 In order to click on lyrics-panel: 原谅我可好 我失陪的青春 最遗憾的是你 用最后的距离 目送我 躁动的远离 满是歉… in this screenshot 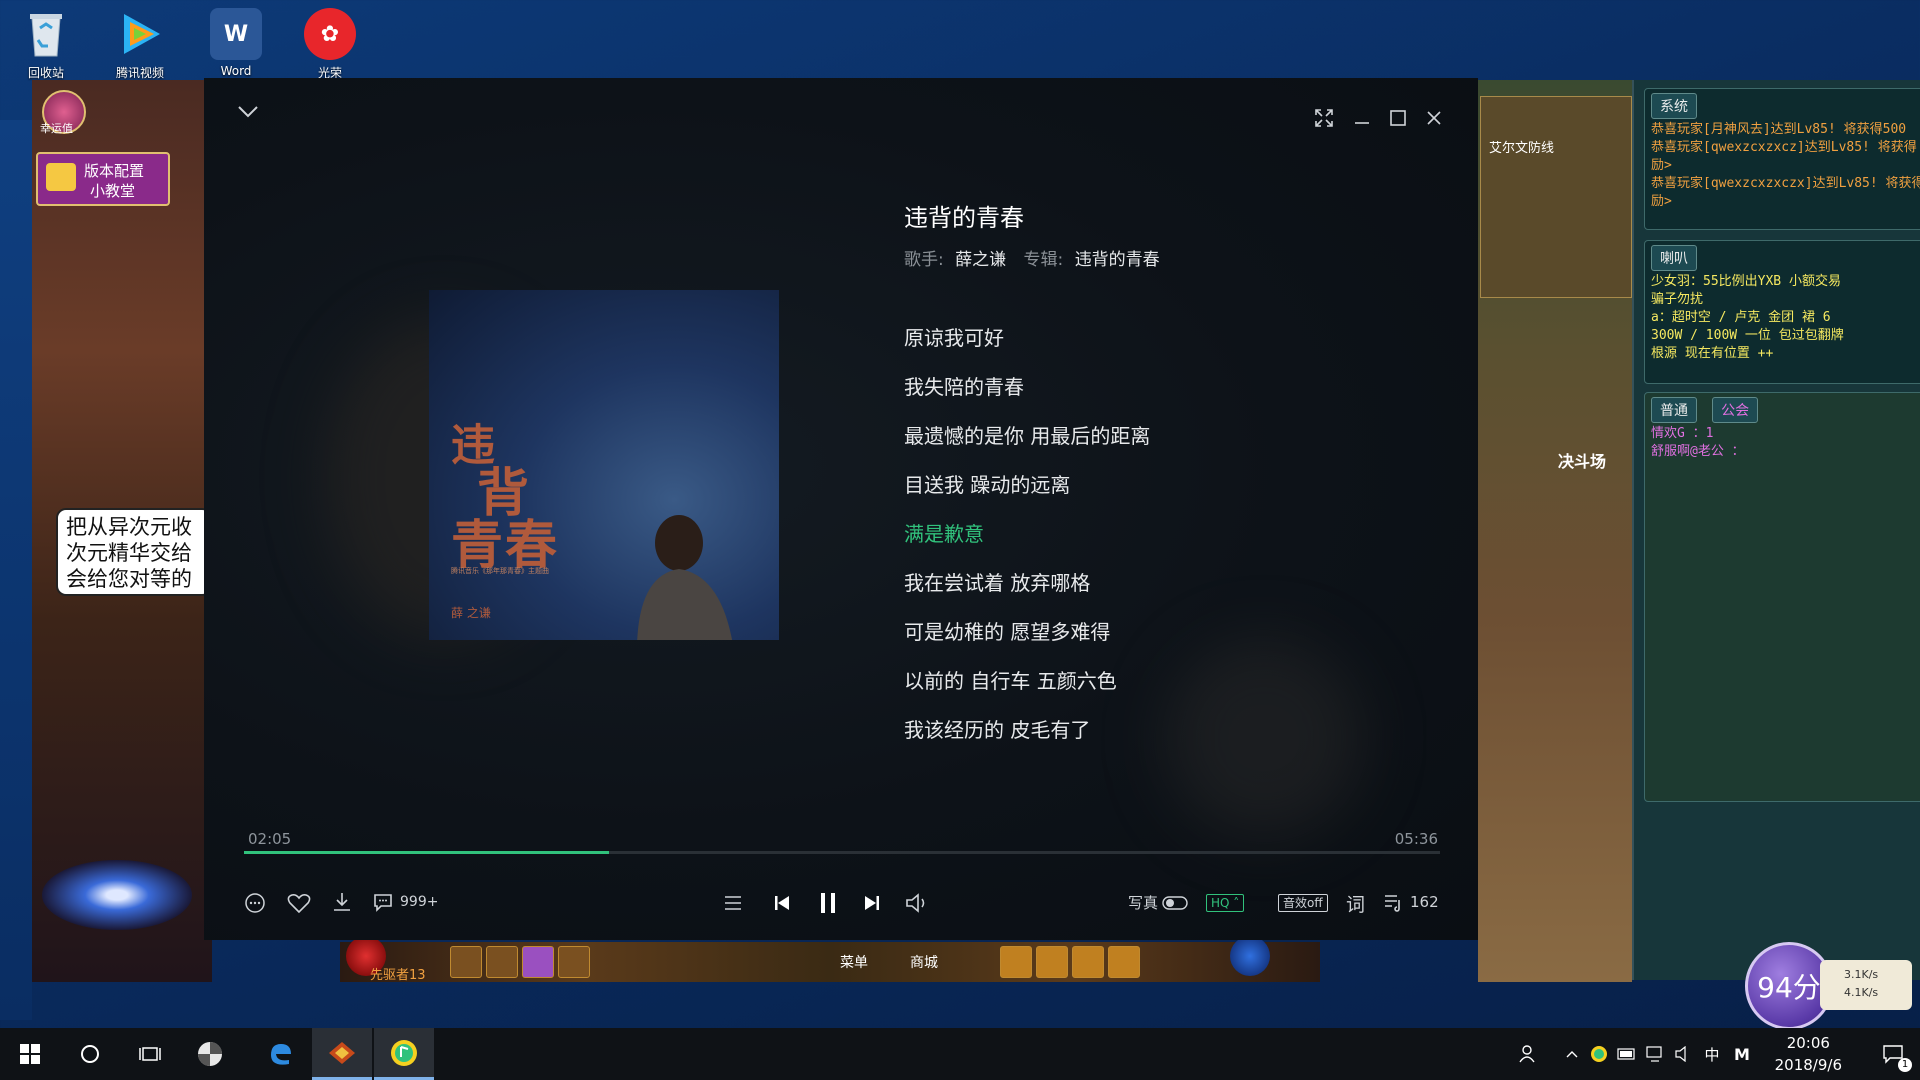, I will do `click(1027, 538)`.